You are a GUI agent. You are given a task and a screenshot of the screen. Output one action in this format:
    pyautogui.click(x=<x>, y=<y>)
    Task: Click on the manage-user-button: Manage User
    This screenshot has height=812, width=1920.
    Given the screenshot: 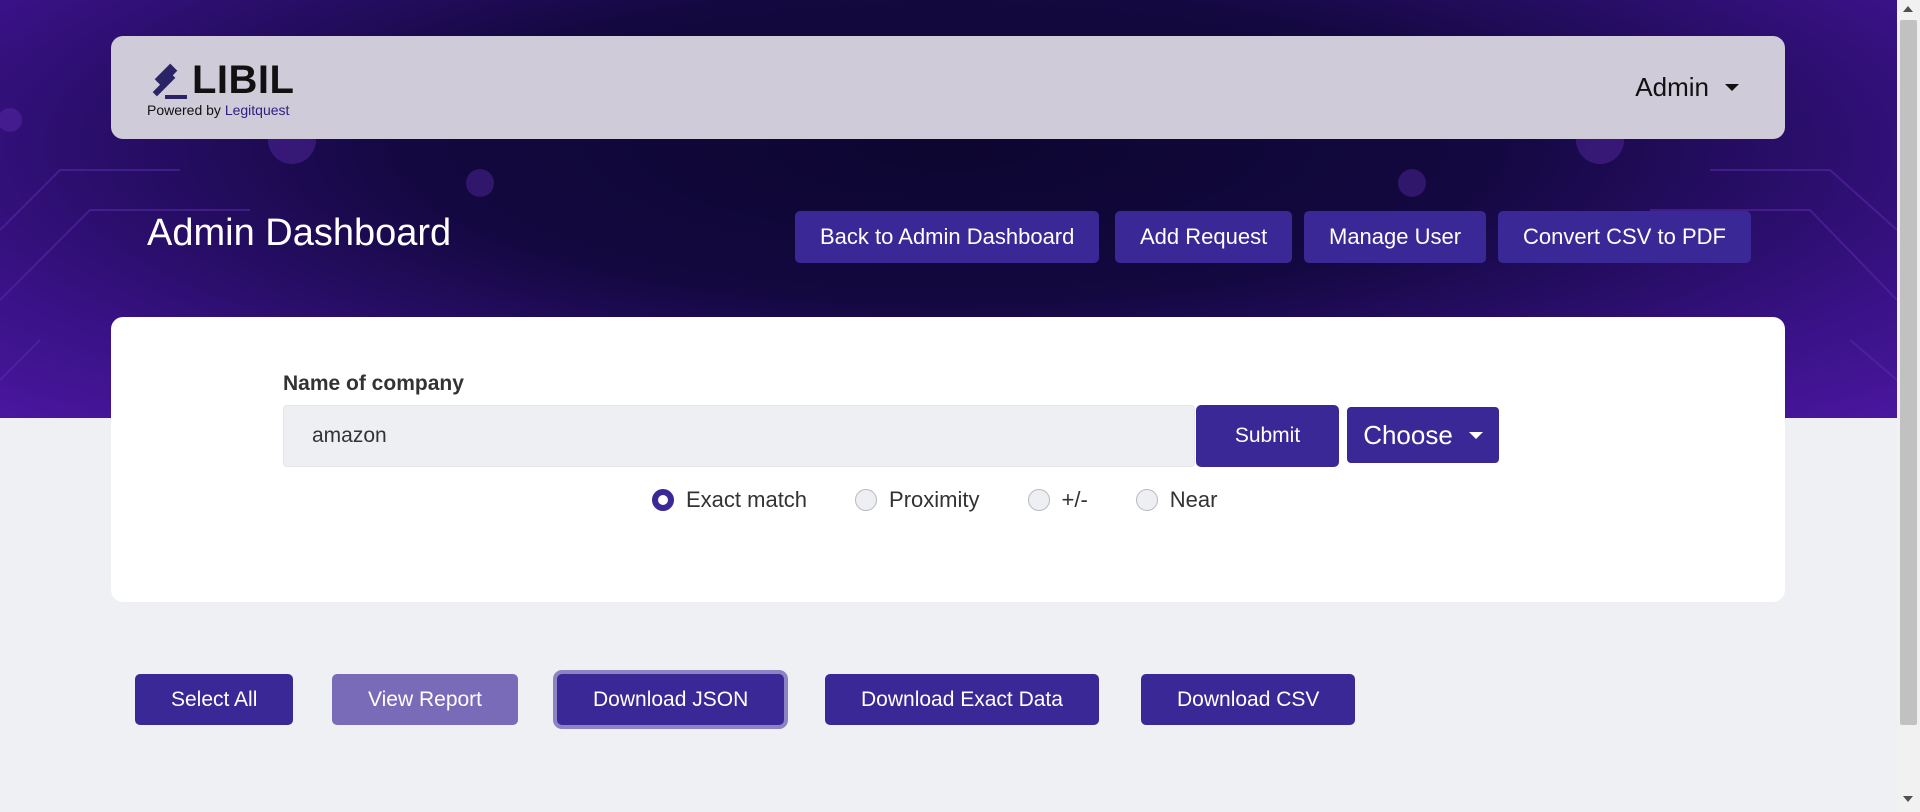 What is the action you would take?
    pyautogui.click(x=1395, y=237)
    